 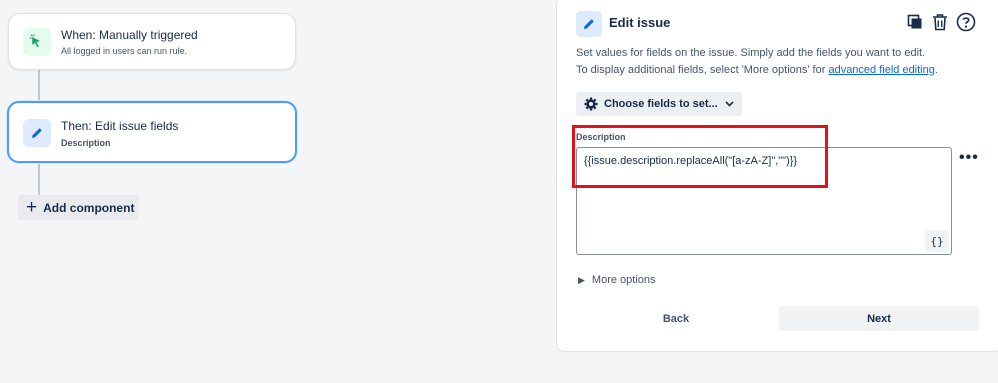 I want to click on help-icon, so click(x=966, y=22).